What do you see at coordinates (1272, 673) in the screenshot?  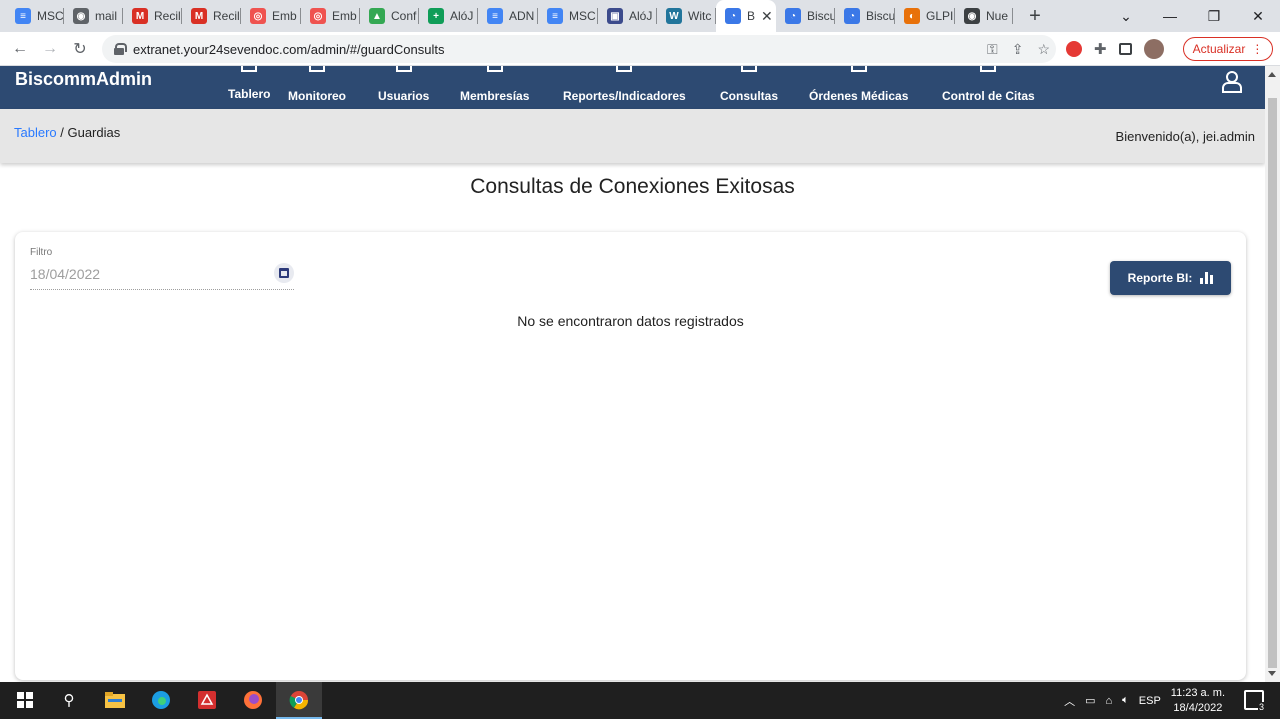 I see `scroll-down-arrow` at bounding box center [1272, 673].